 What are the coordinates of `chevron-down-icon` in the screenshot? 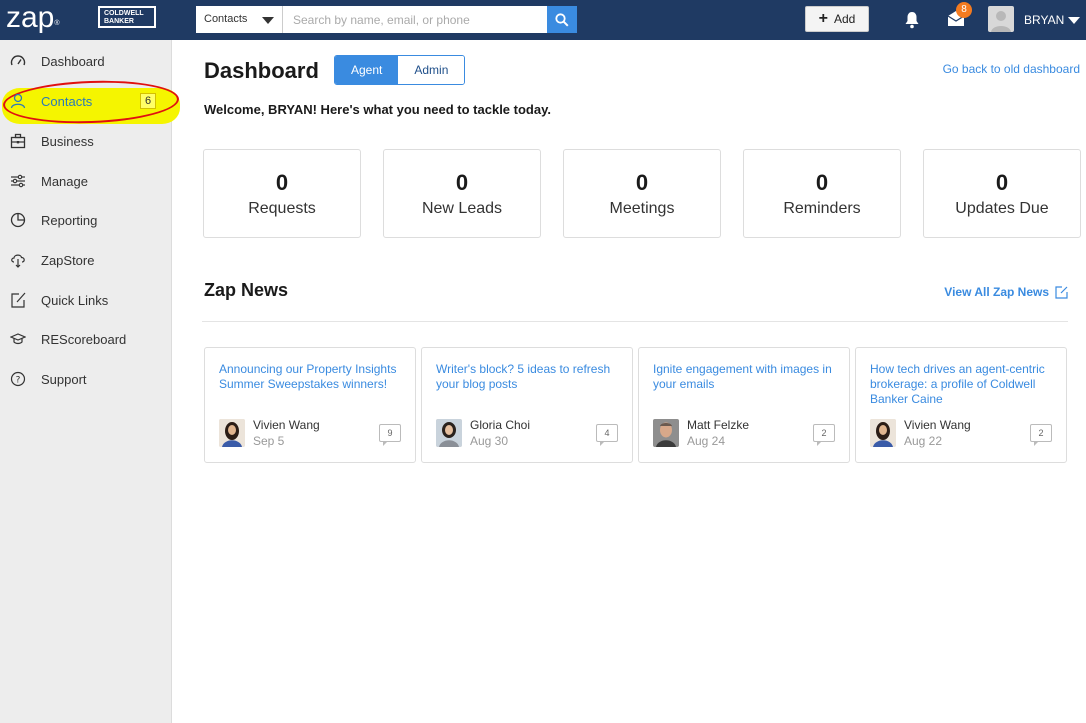 It's located at (268, 20).